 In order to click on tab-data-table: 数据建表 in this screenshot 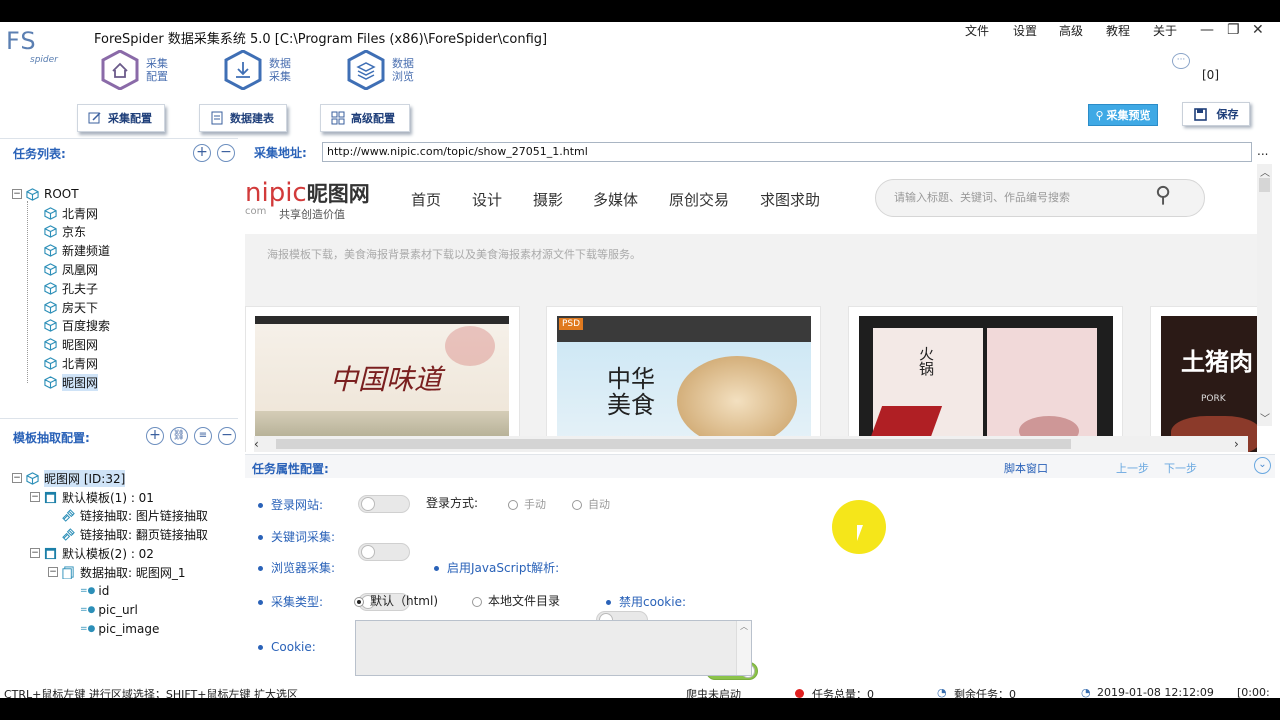, I will do `click(243, 118)`.